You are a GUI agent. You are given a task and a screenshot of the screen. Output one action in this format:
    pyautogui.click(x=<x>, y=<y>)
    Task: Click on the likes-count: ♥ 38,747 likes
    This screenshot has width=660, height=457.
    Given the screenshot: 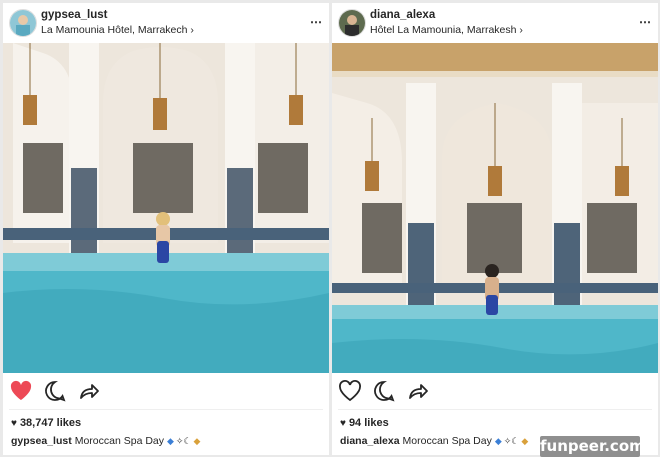 What is the action you would take?
    pyautogui.click(x=46, y=423)
    